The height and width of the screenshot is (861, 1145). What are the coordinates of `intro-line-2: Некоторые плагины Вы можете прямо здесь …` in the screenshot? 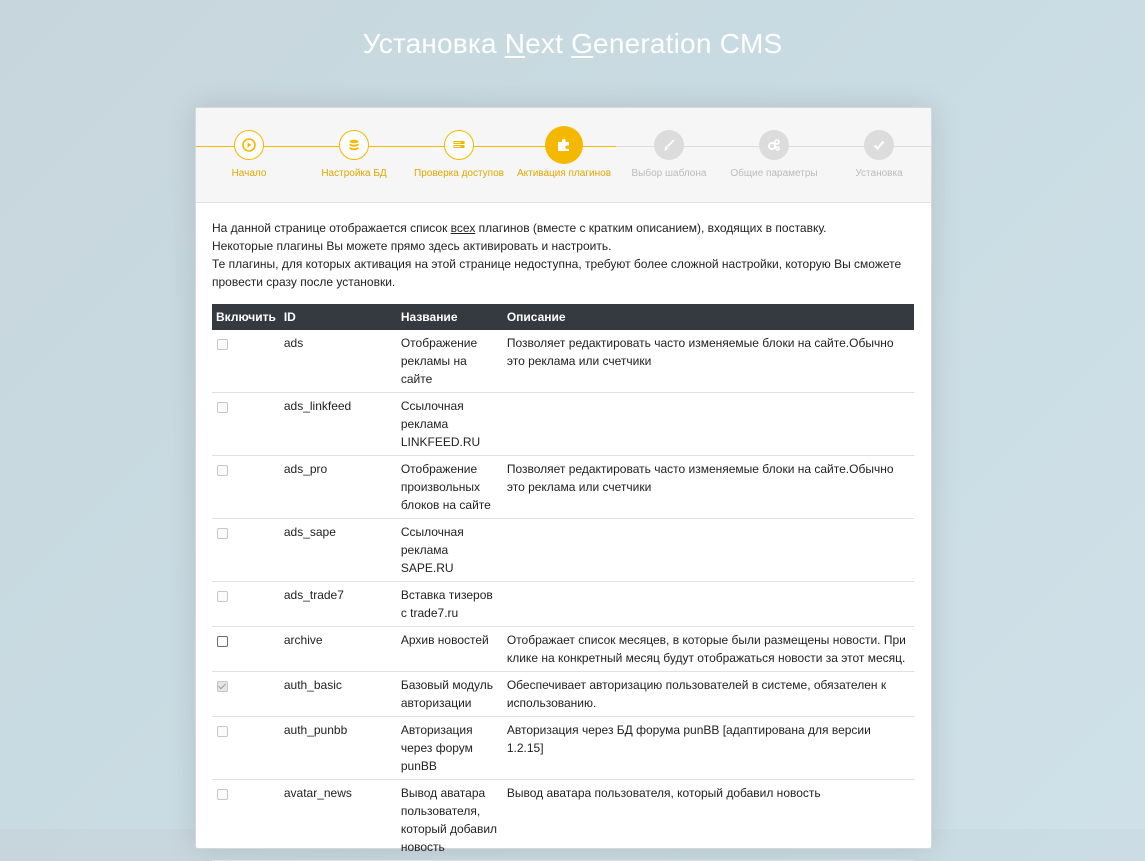 It's located at (412, 246).